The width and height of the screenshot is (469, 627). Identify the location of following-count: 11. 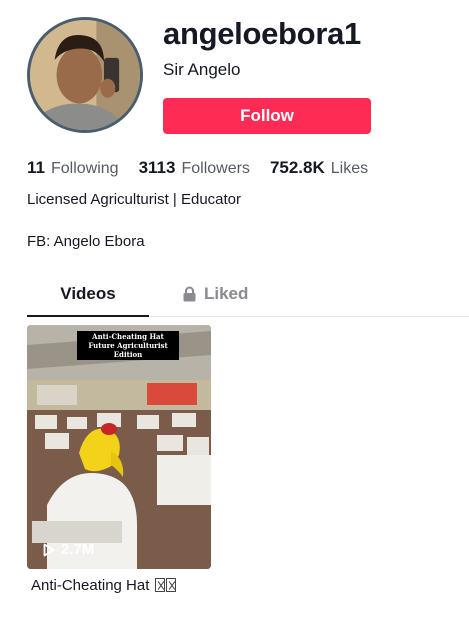
(36, 167).